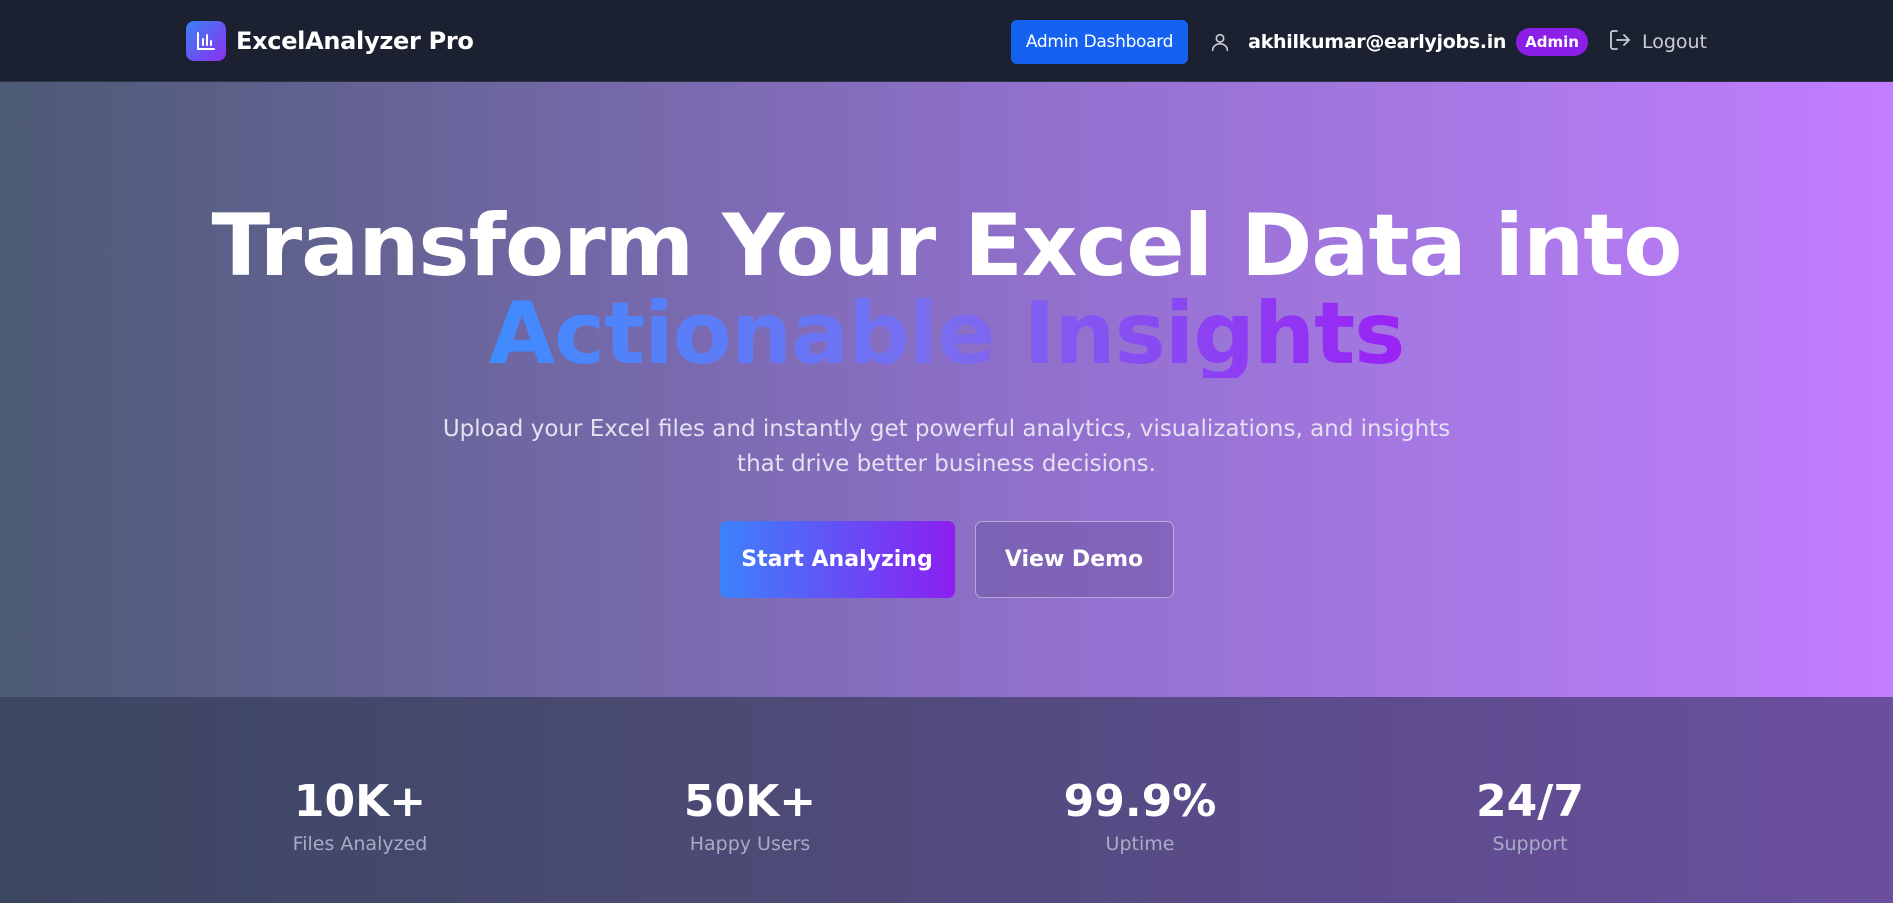 The image size is (1893, 903). What do you see at coordinates (355, 41) in the screenshot?
I see `brand-name: ExcelAnalyzer Pro` at bounding box center [355, 41].